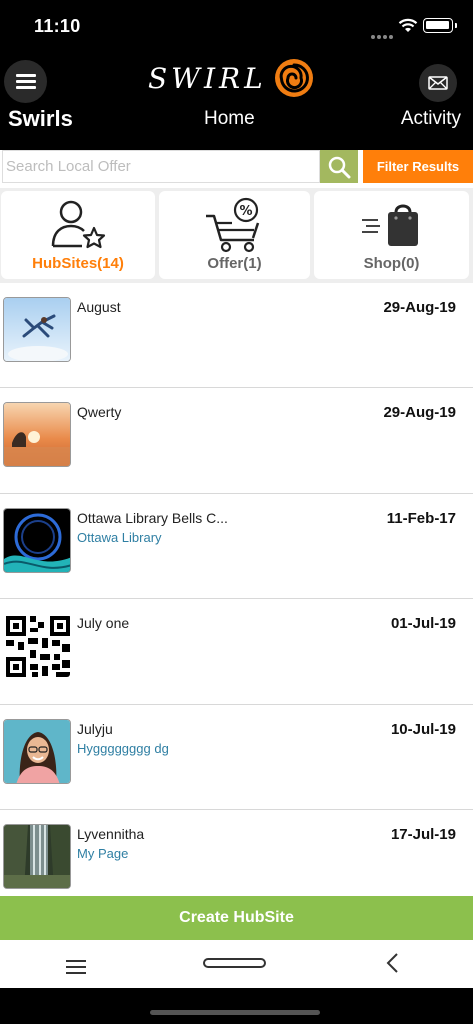  I want to click on shopping-bag-icon, so click(389, 225).